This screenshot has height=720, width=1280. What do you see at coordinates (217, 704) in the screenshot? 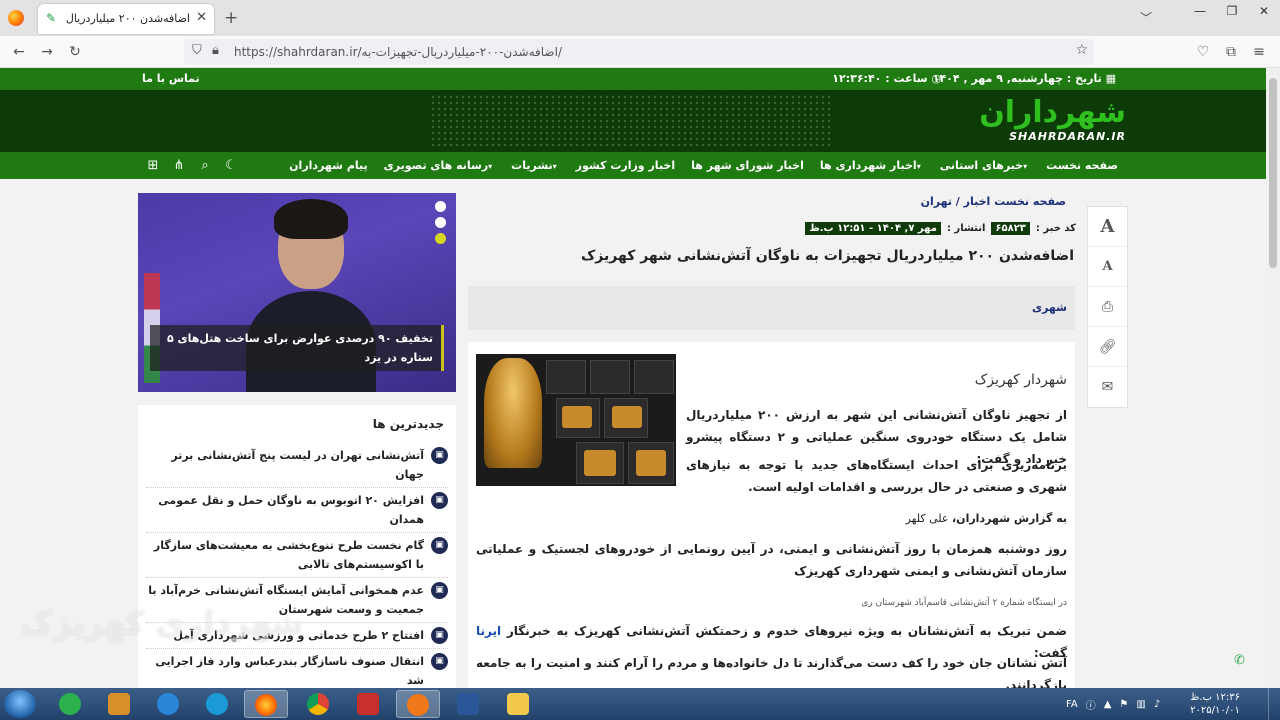
I see `taskbar-edge-app` at bounding box center [217, 704].